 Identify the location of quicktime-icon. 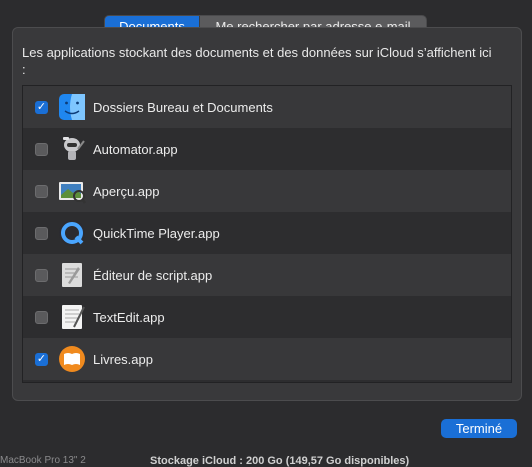
(72, 233).